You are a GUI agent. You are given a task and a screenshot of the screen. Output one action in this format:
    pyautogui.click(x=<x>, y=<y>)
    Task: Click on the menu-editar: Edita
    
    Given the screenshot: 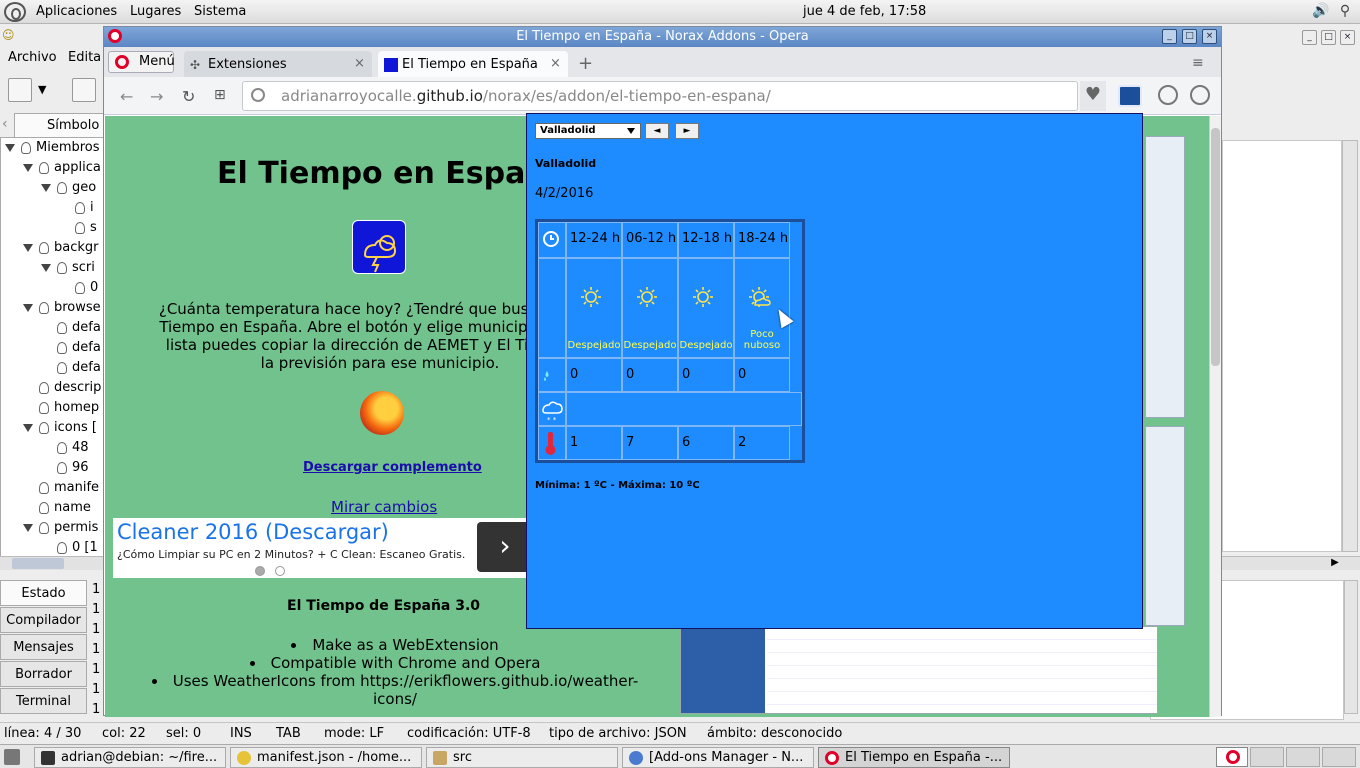 What is the action you would take?
    pyautogui.click(x=84, y=57)
    